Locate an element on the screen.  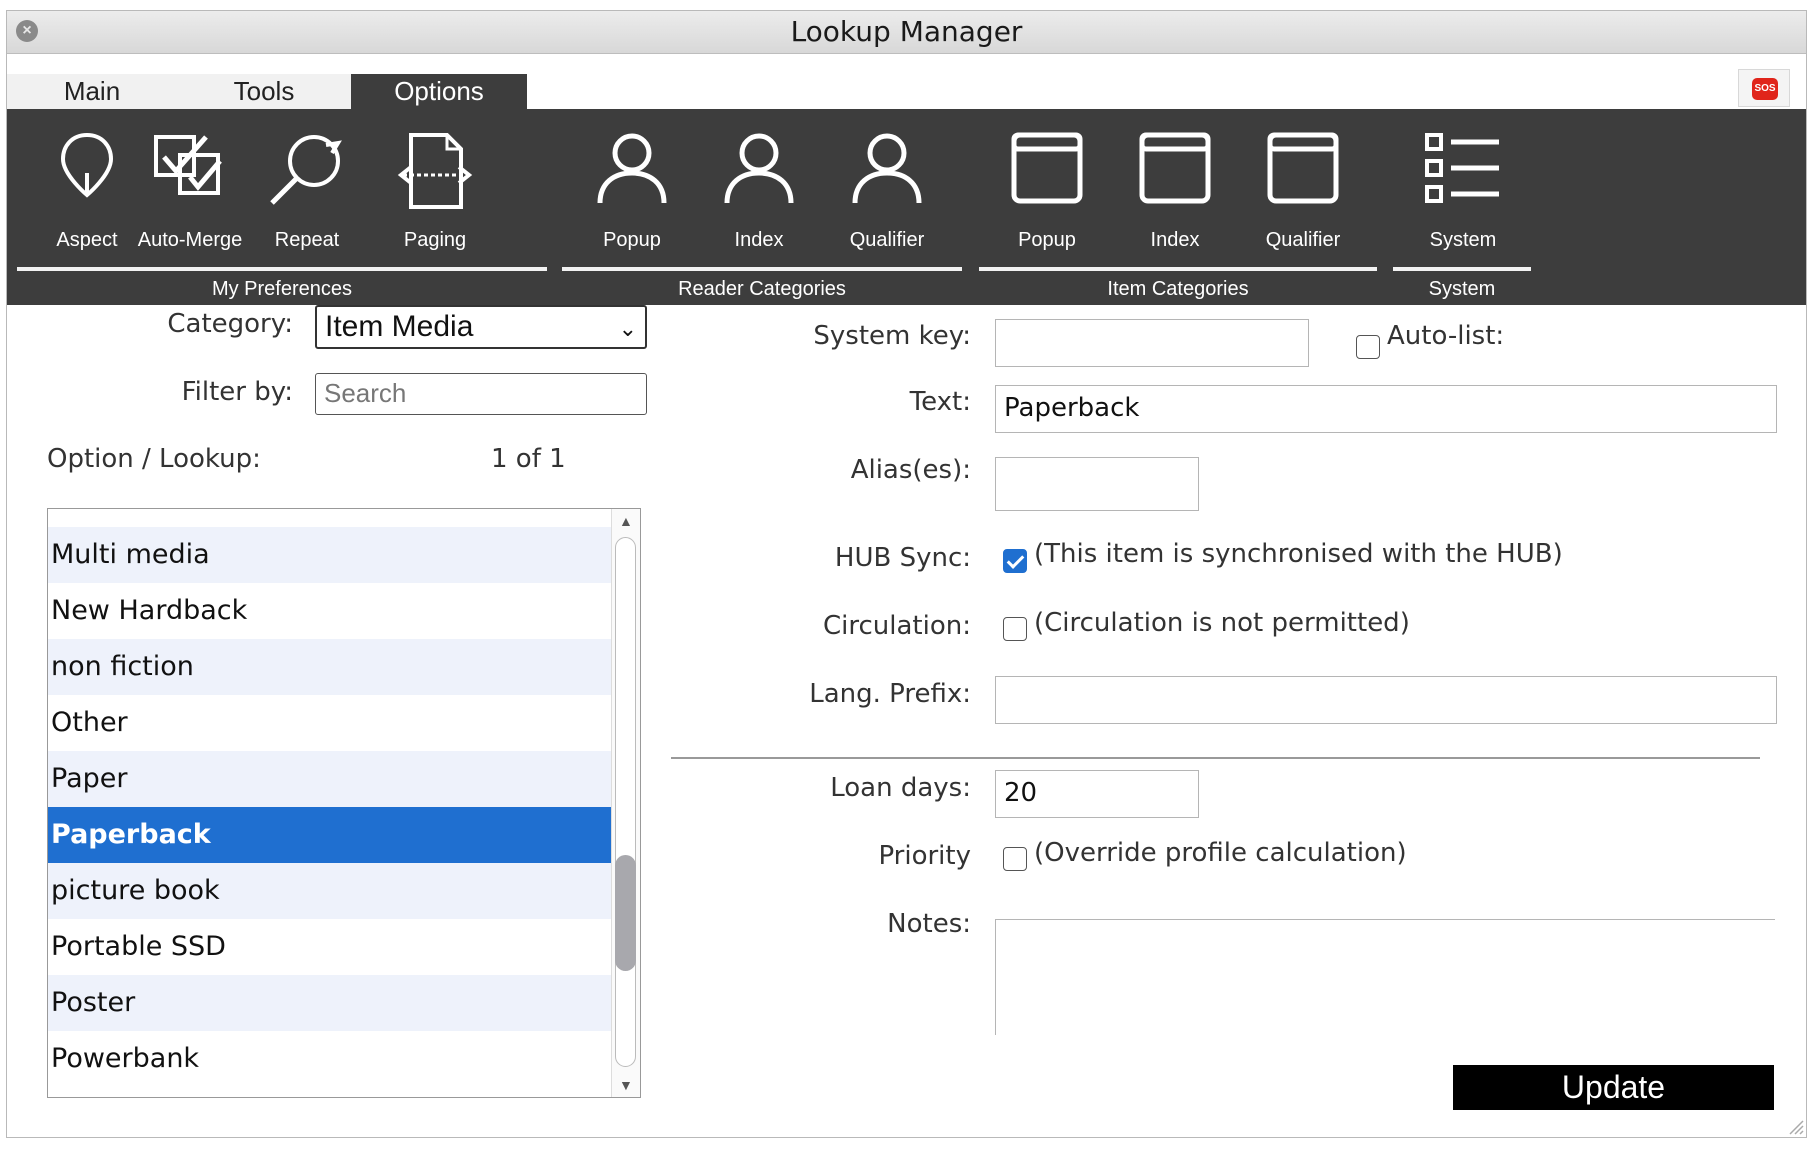
priority-label: Priority is located at coordinates (924, 856).